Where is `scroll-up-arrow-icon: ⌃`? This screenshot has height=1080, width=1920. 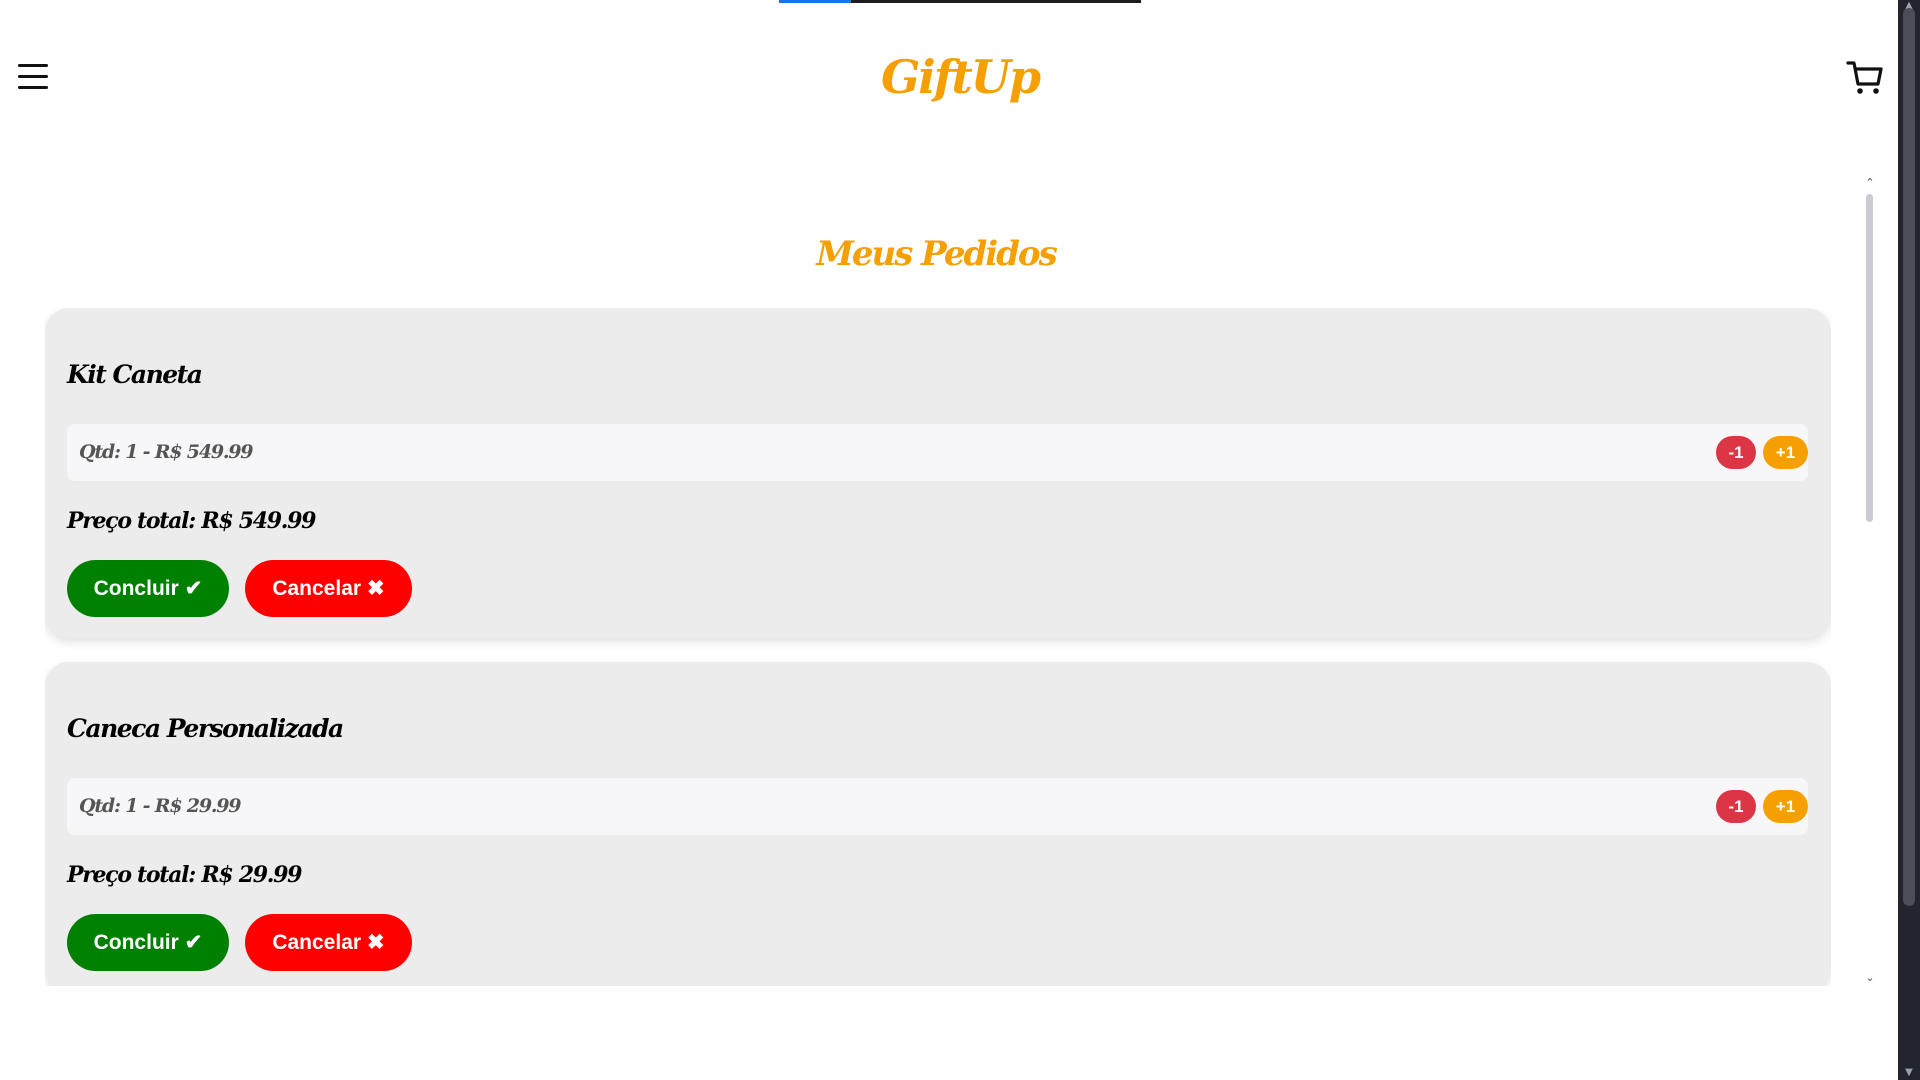 scroll-up-arrow-icon: ⌃ is located at coordinates (1870, 182).